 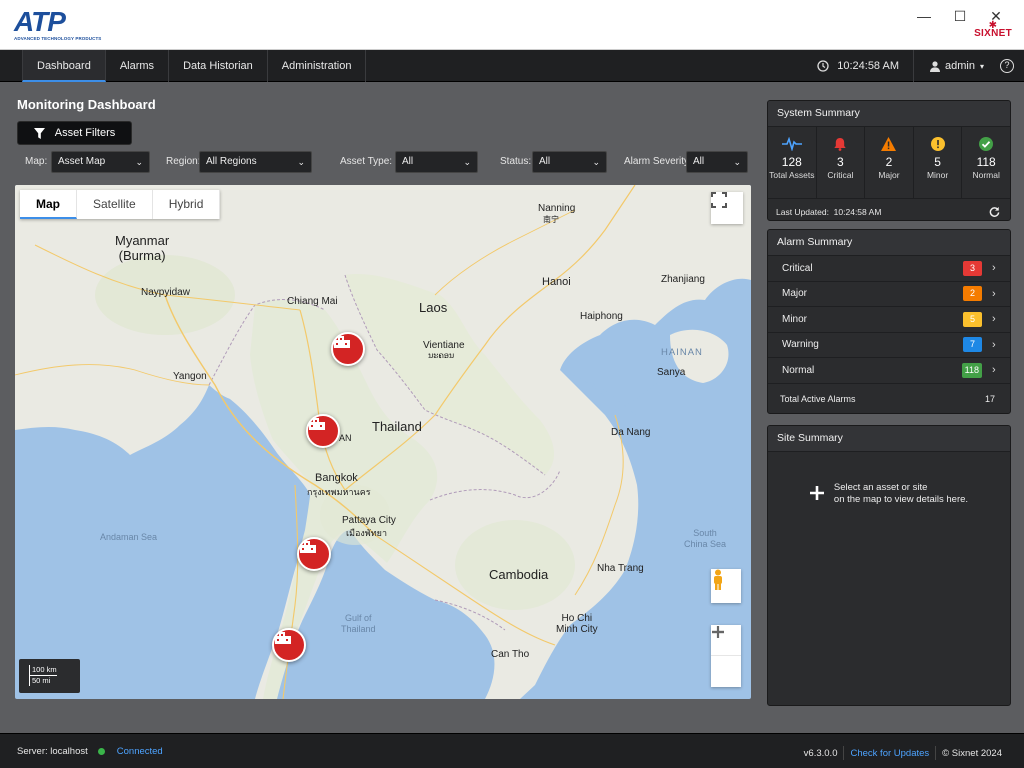 I want to click on server-status: Server: localhost Connected, so click(x=90, y=751).